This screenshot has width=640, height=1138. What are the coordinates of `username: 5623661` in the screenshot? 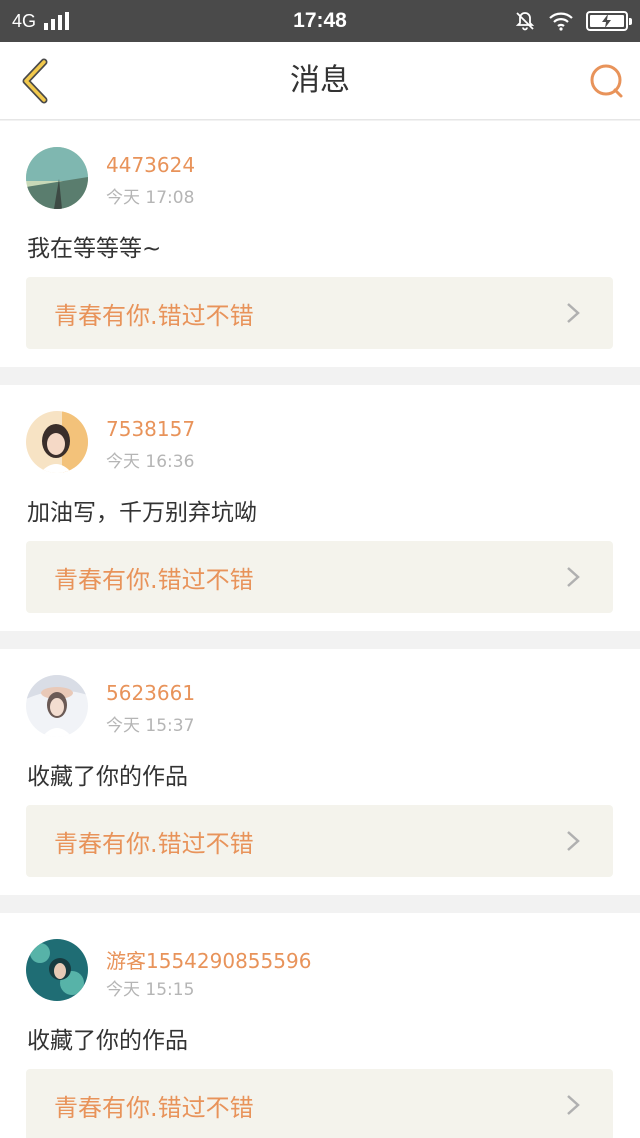 It's located at (150, 693).